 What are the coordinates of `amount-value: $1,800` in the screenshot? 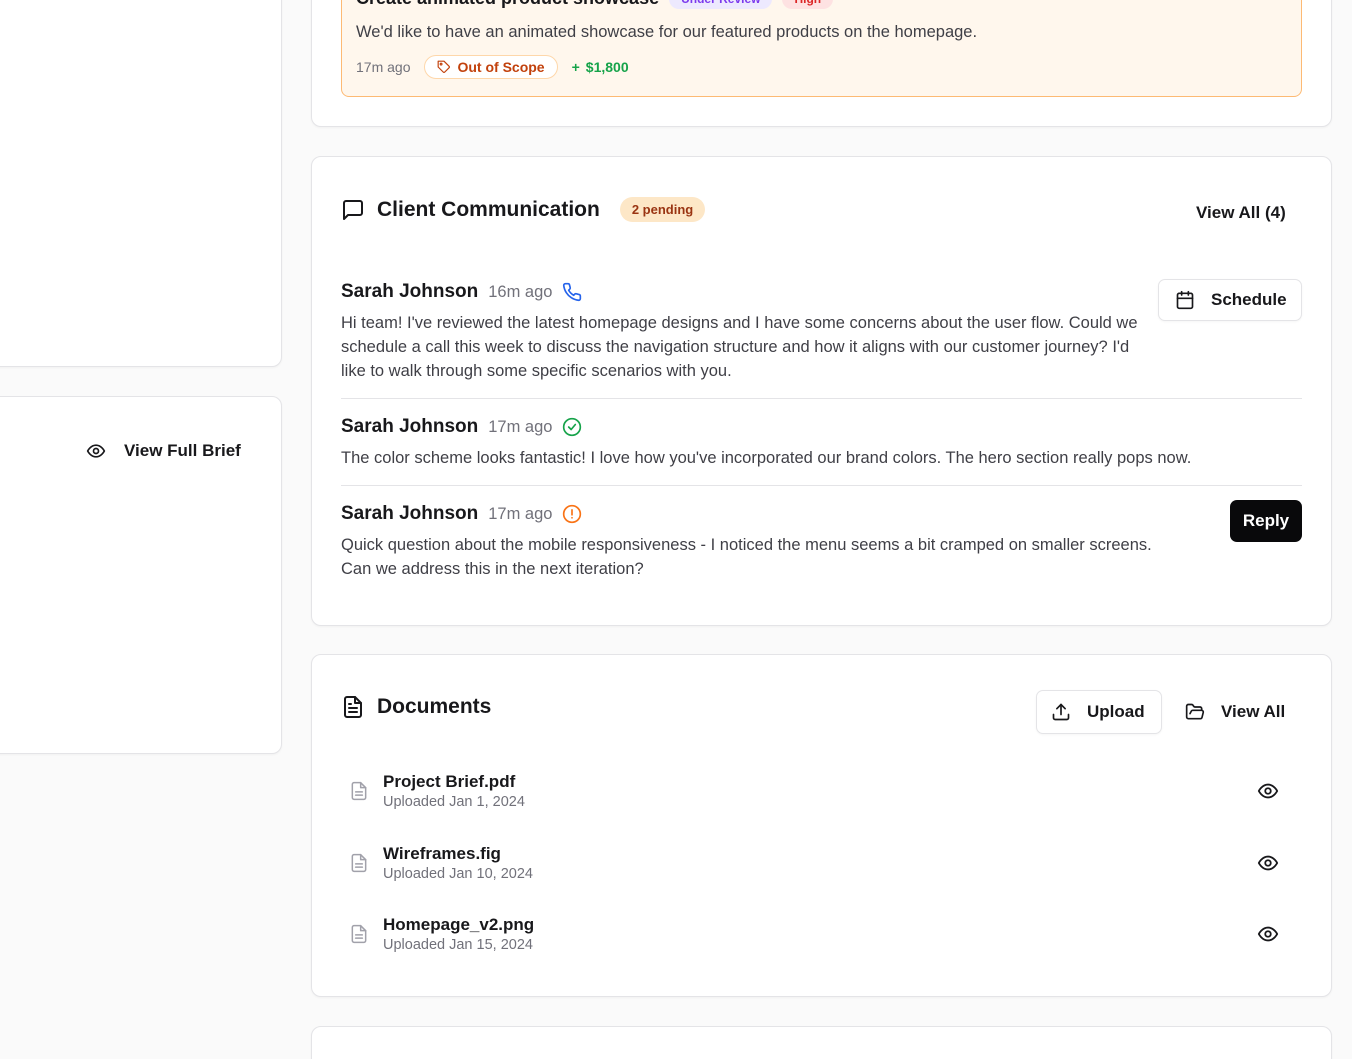 It's located at (607, 67).